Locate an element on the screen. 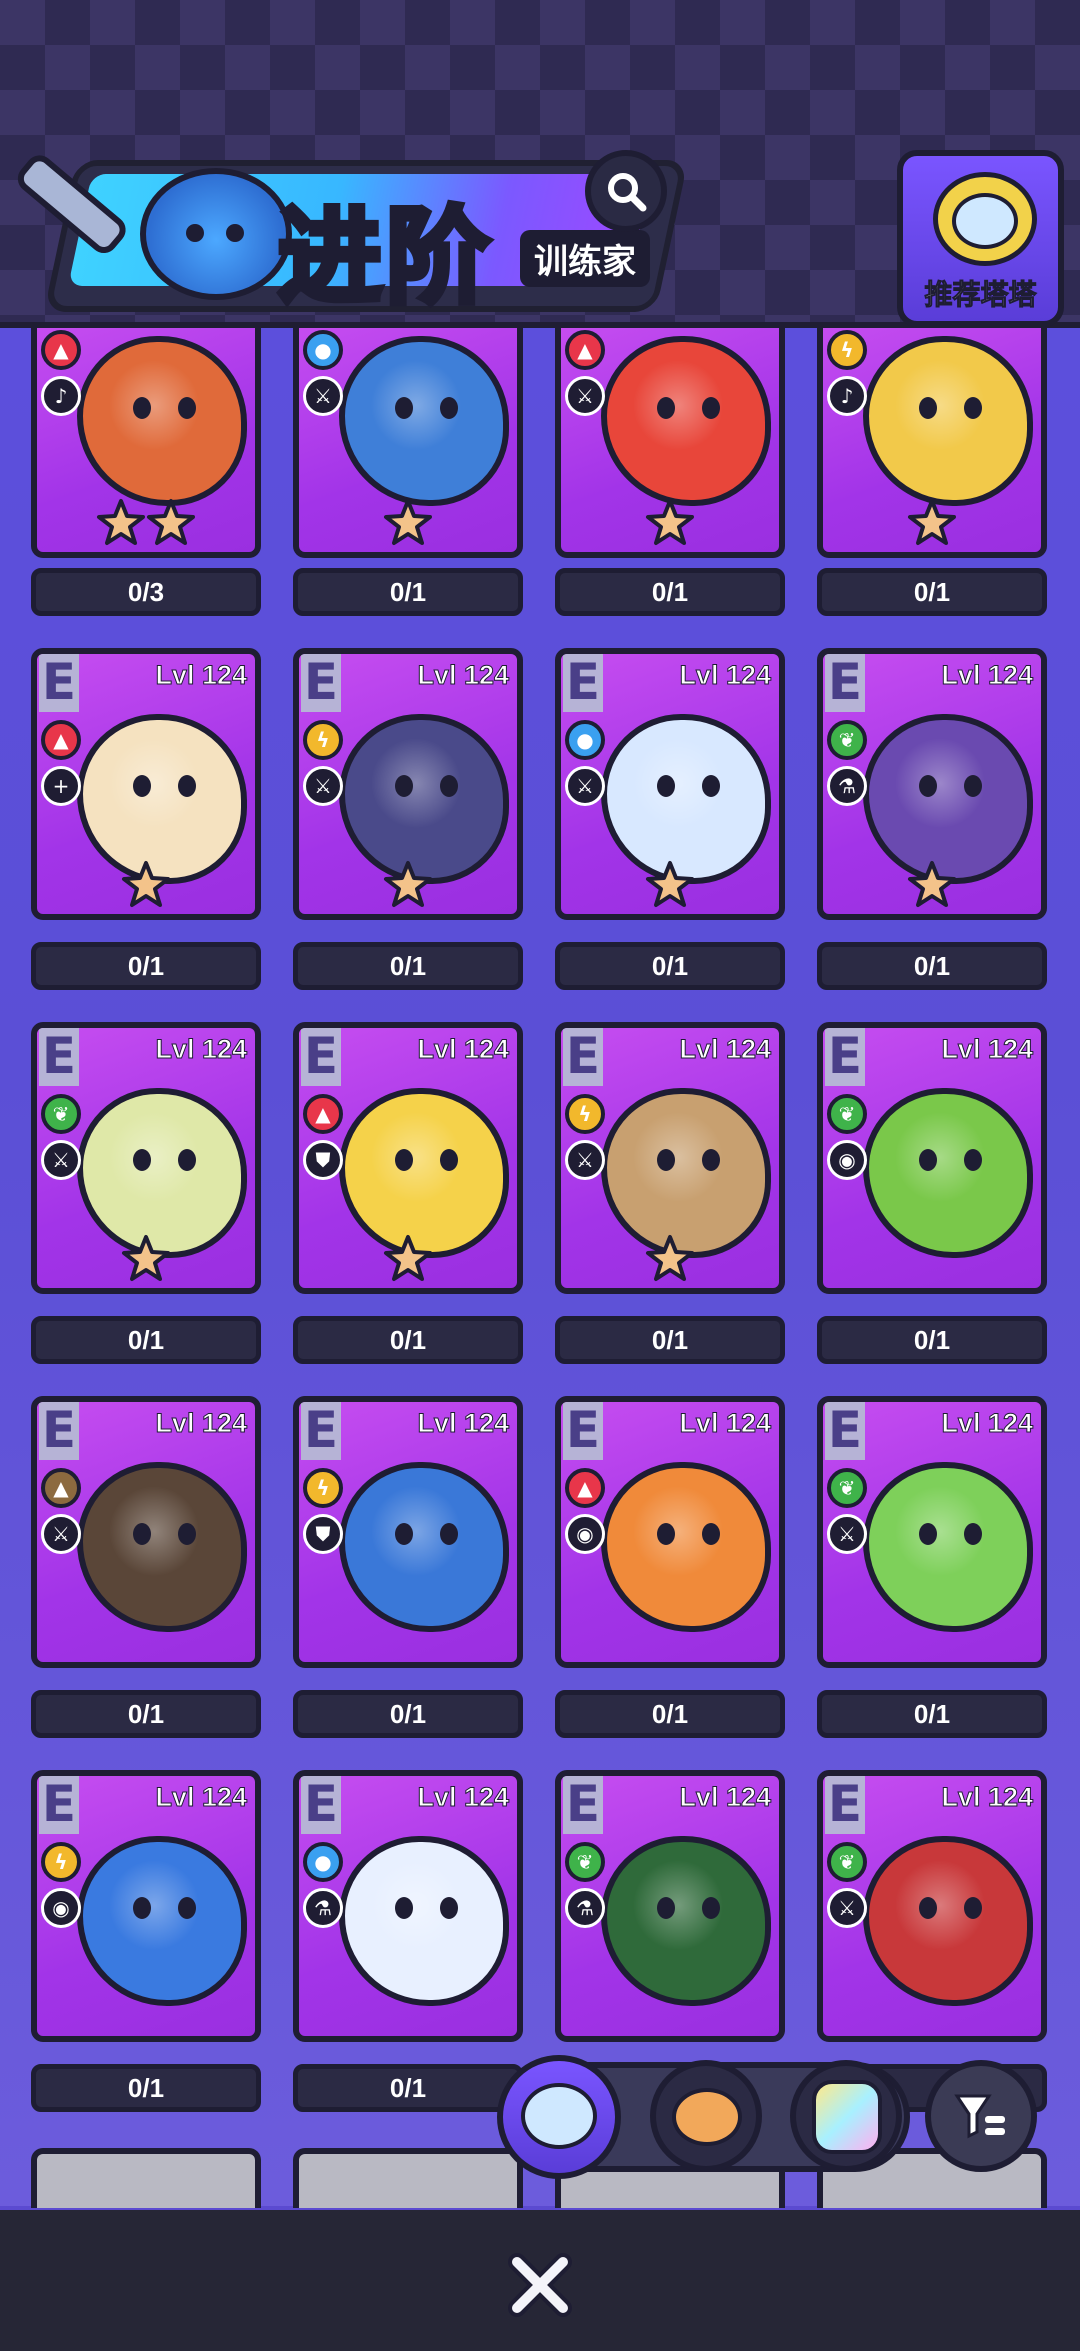 The image size is (1080, 2351). creature-card: E Lvl 124 ϟ ⛊ is located at coordinates (408, 1532).